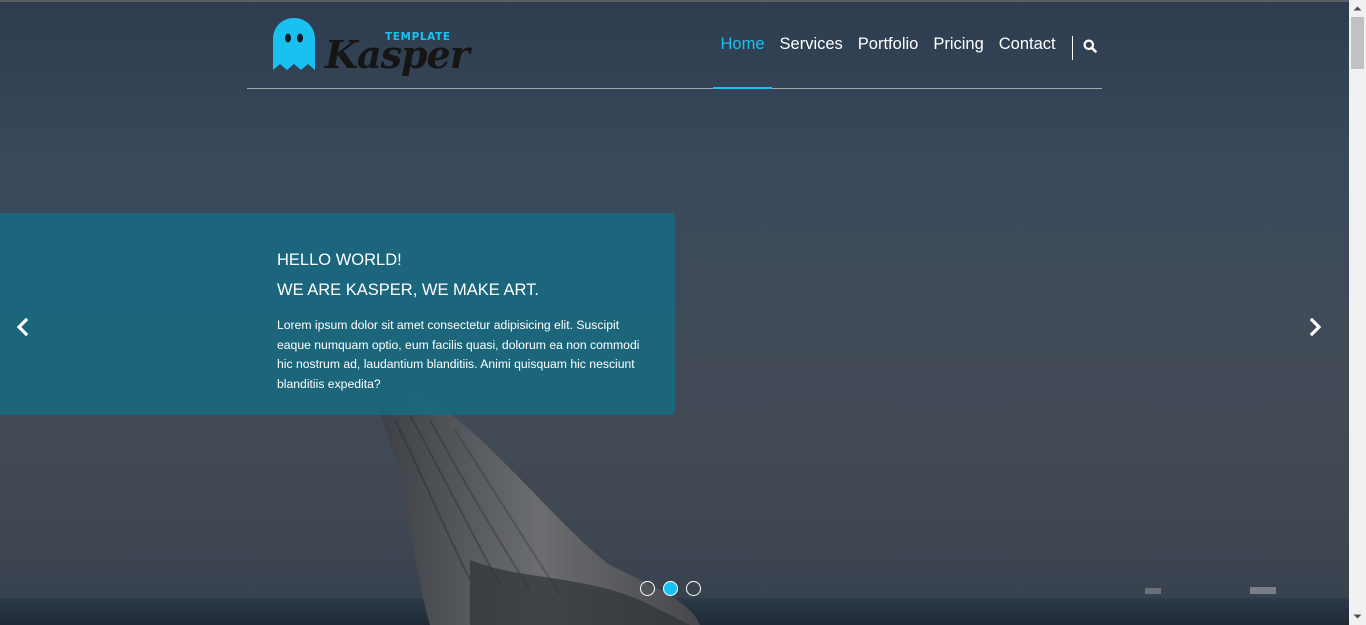  What do you see at coordinates (1072, 48) in the screenshot?
I see `nav-divider` at bounding box center [1072, 48].